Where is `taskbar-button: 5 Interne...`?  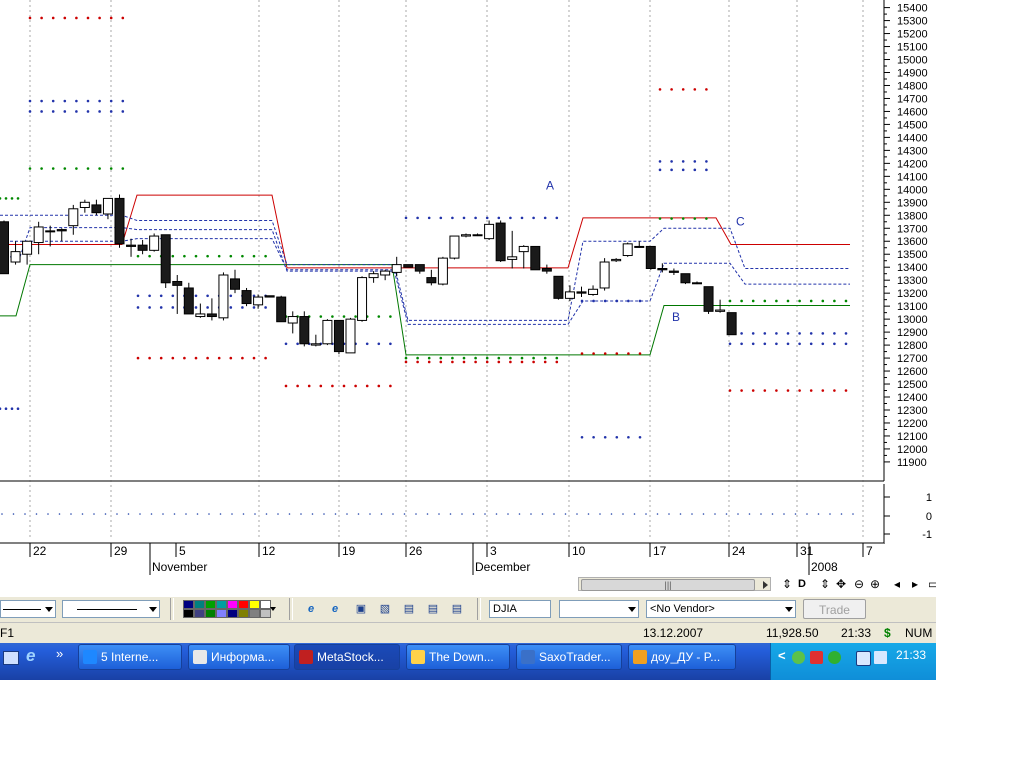 taskbar-button: 5 Interne... is located at coordinates (130, 657).